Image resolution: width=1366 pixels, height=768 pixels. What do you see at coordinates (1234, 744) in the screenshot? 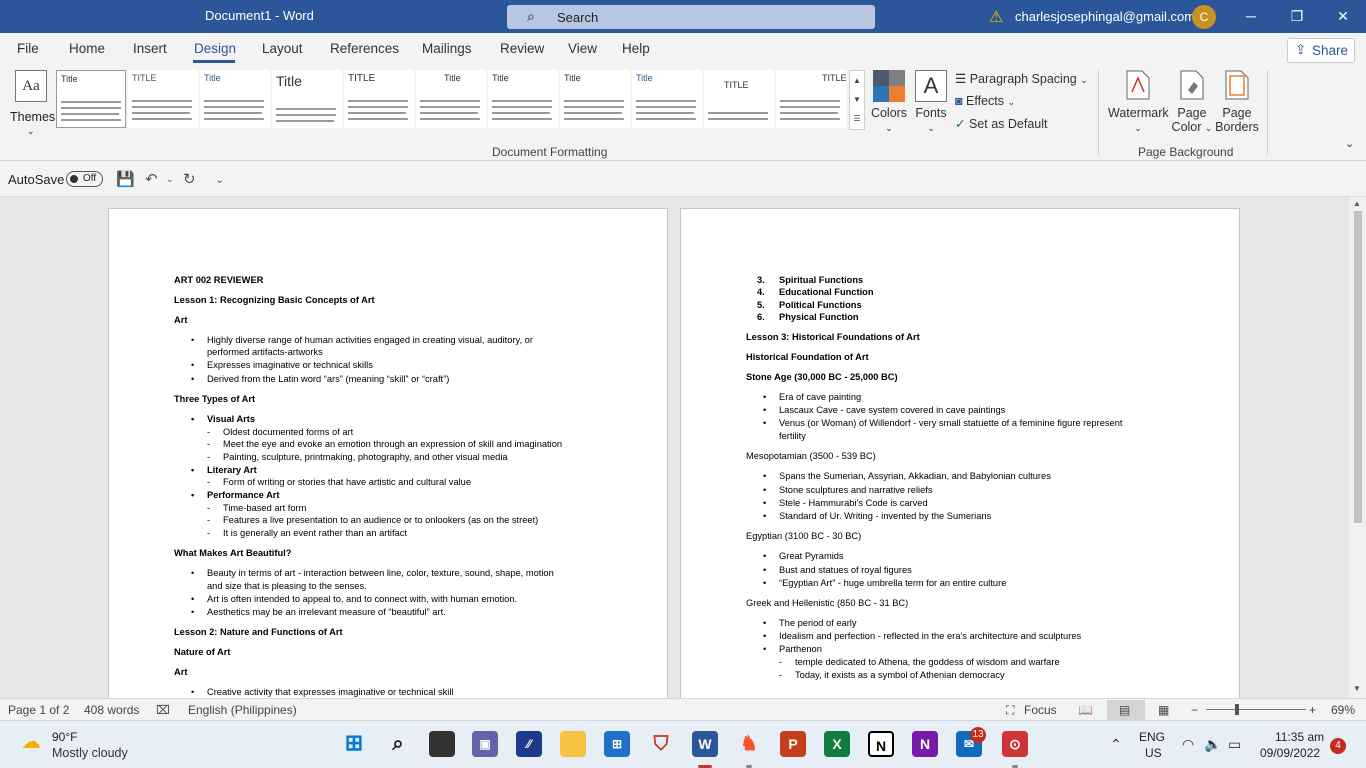
I see `battery-icon: ▭` at bounding box center [1234, 744].